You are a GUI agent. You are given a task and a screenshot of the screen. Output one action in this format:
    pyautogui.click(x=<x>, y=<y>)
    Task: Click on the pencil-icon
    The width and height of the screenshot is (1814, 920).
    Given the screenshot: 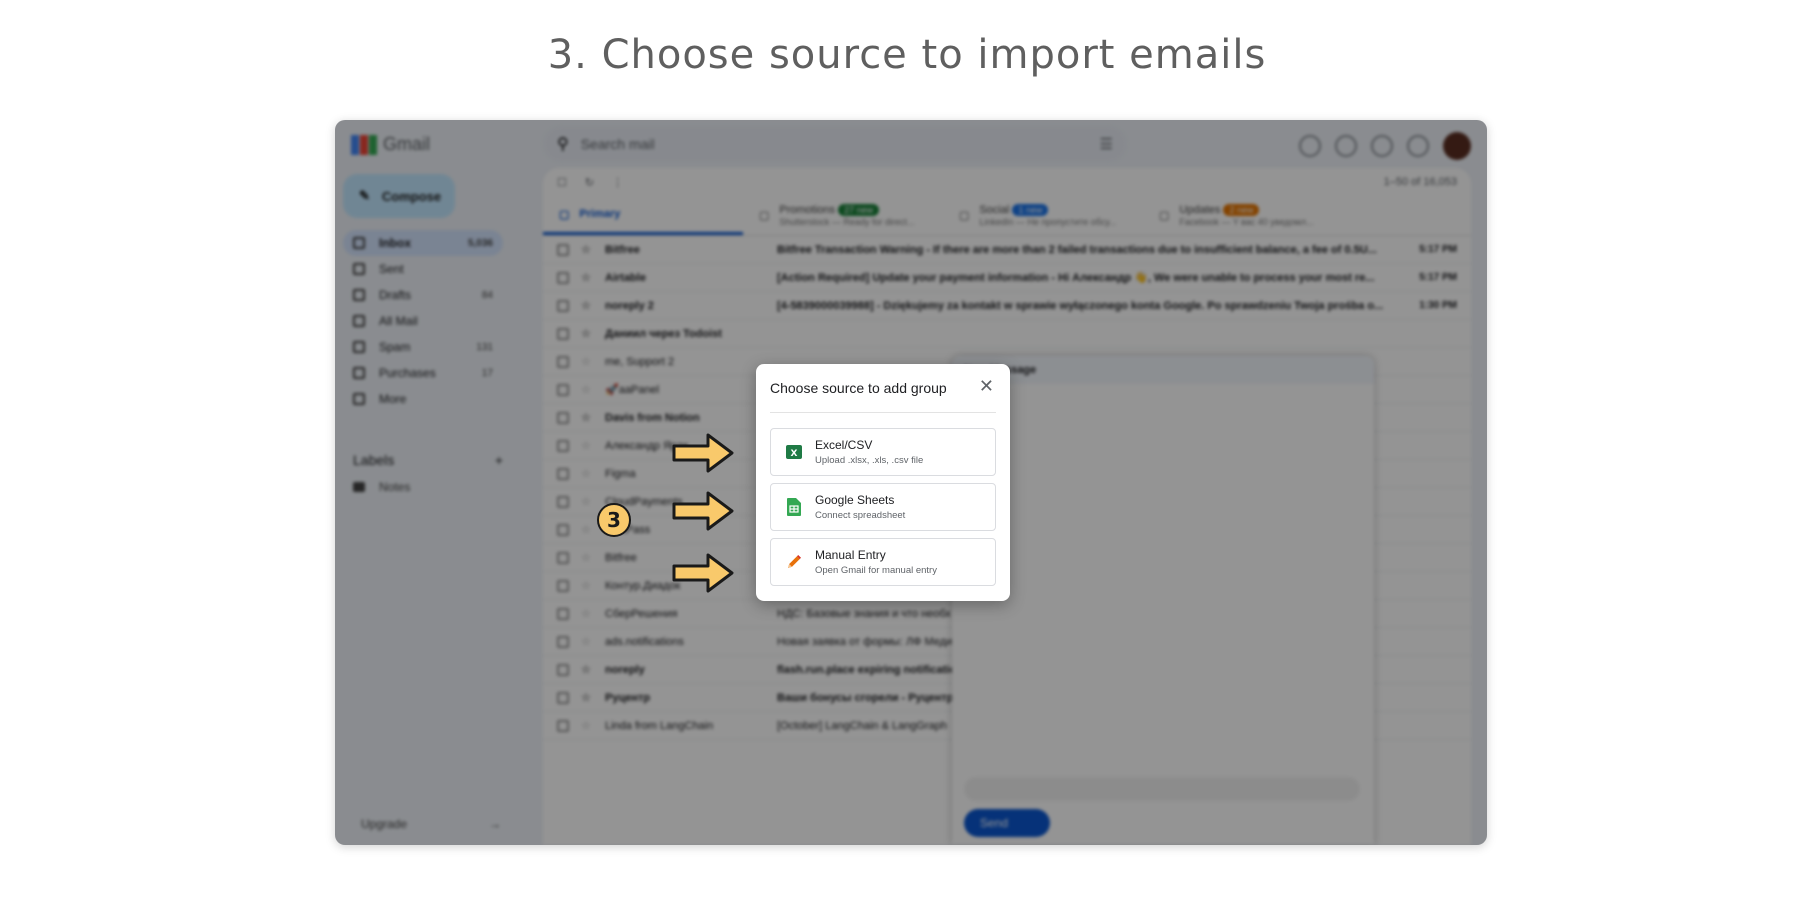 What is the action you would take?
    pyautogui.click(x=794, y=562)
    